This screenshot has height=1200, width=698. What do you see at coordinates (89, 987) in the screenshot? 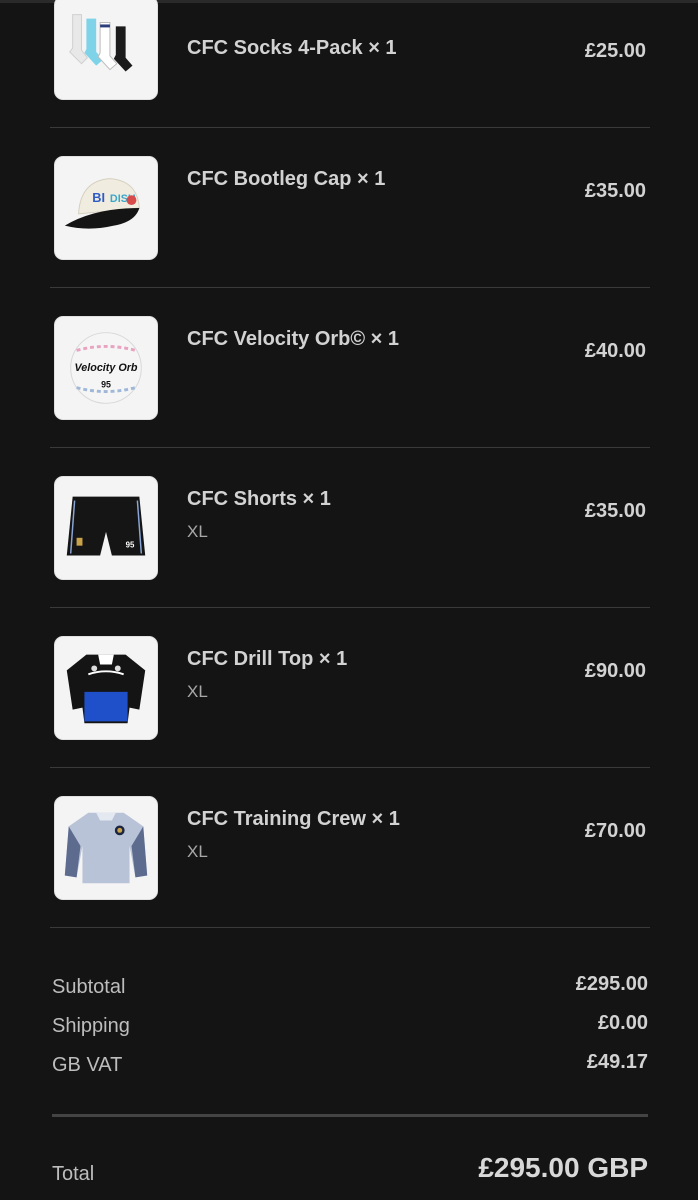
I see `subtotal-label: Subtotal` at bounding box center [89, 987].